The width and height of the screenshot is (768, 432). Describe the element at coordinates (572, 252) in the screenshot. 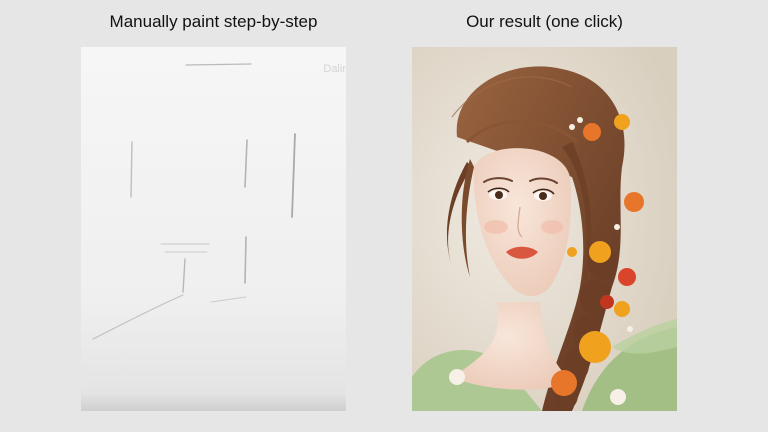

I see `earring` at that location.